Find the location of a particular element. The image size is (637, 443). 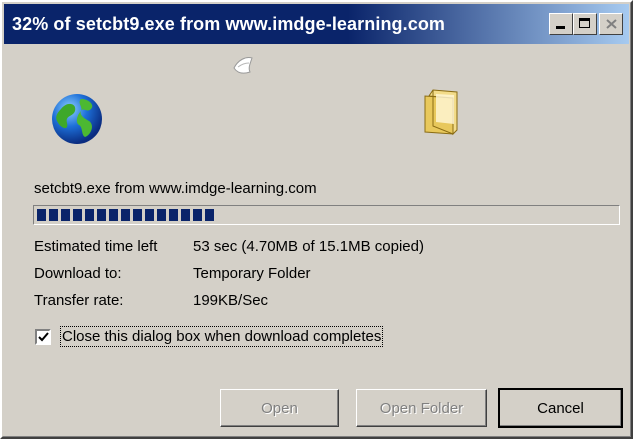

cancel-button: Cancel is located at coordinates (560, 408).